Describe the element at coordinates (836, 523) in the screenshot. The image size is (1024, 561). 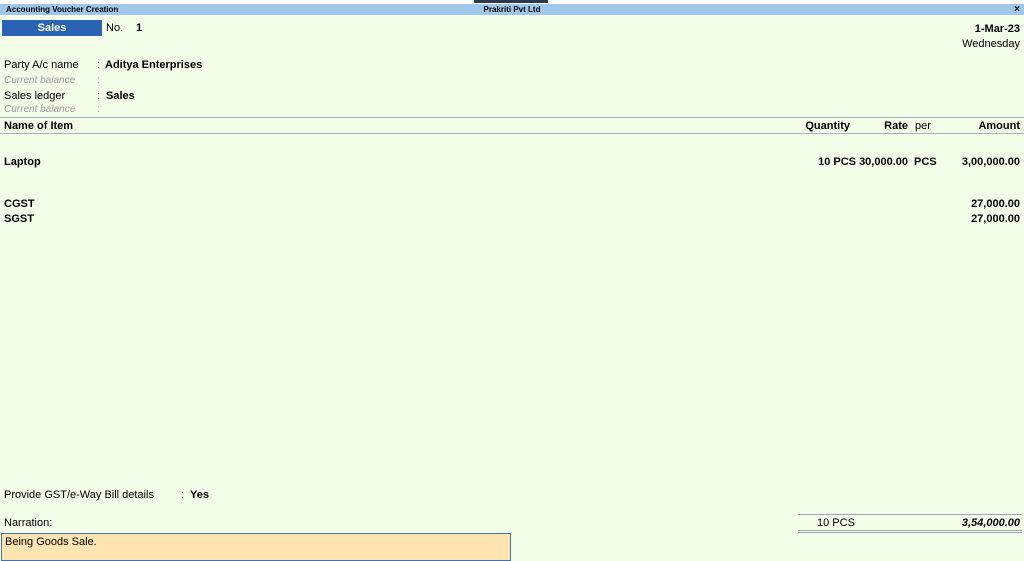
I see `total-quantity: 10 PCS` at that location.